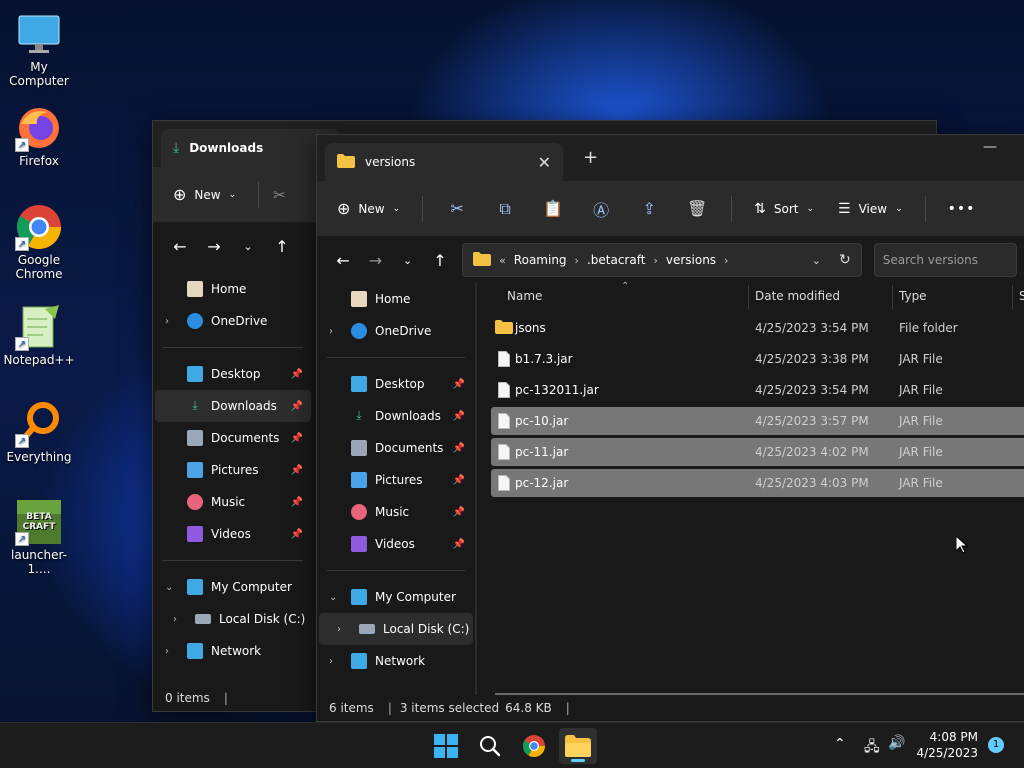 This screenshot has height=768, width=1024. I want to click on desktop-icon-everything: ↗ Everything, so click(39, 432).